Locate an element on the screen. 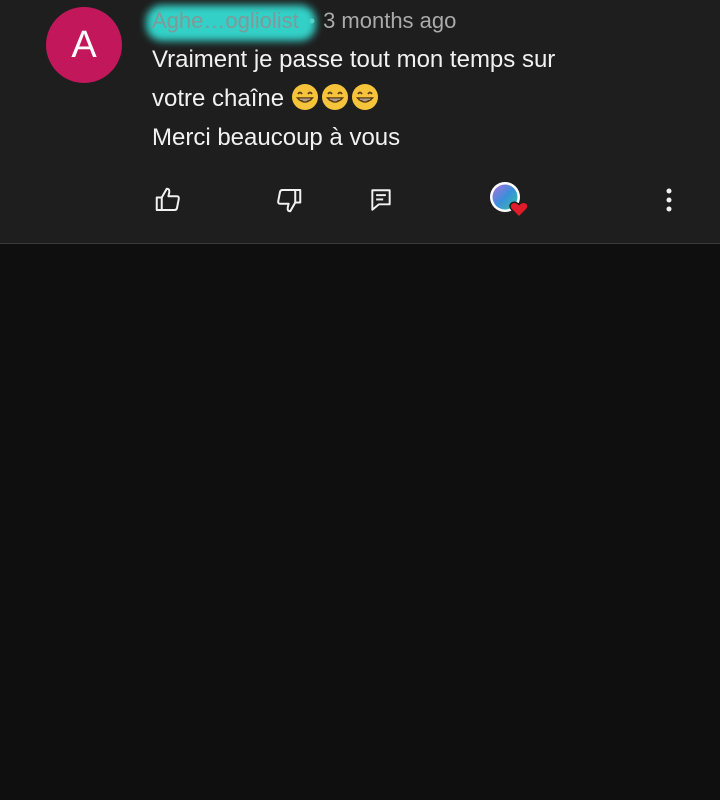 The height and width of the screenshot is (800, 720). creator-heart-badge is located at coordinates (510, 200).